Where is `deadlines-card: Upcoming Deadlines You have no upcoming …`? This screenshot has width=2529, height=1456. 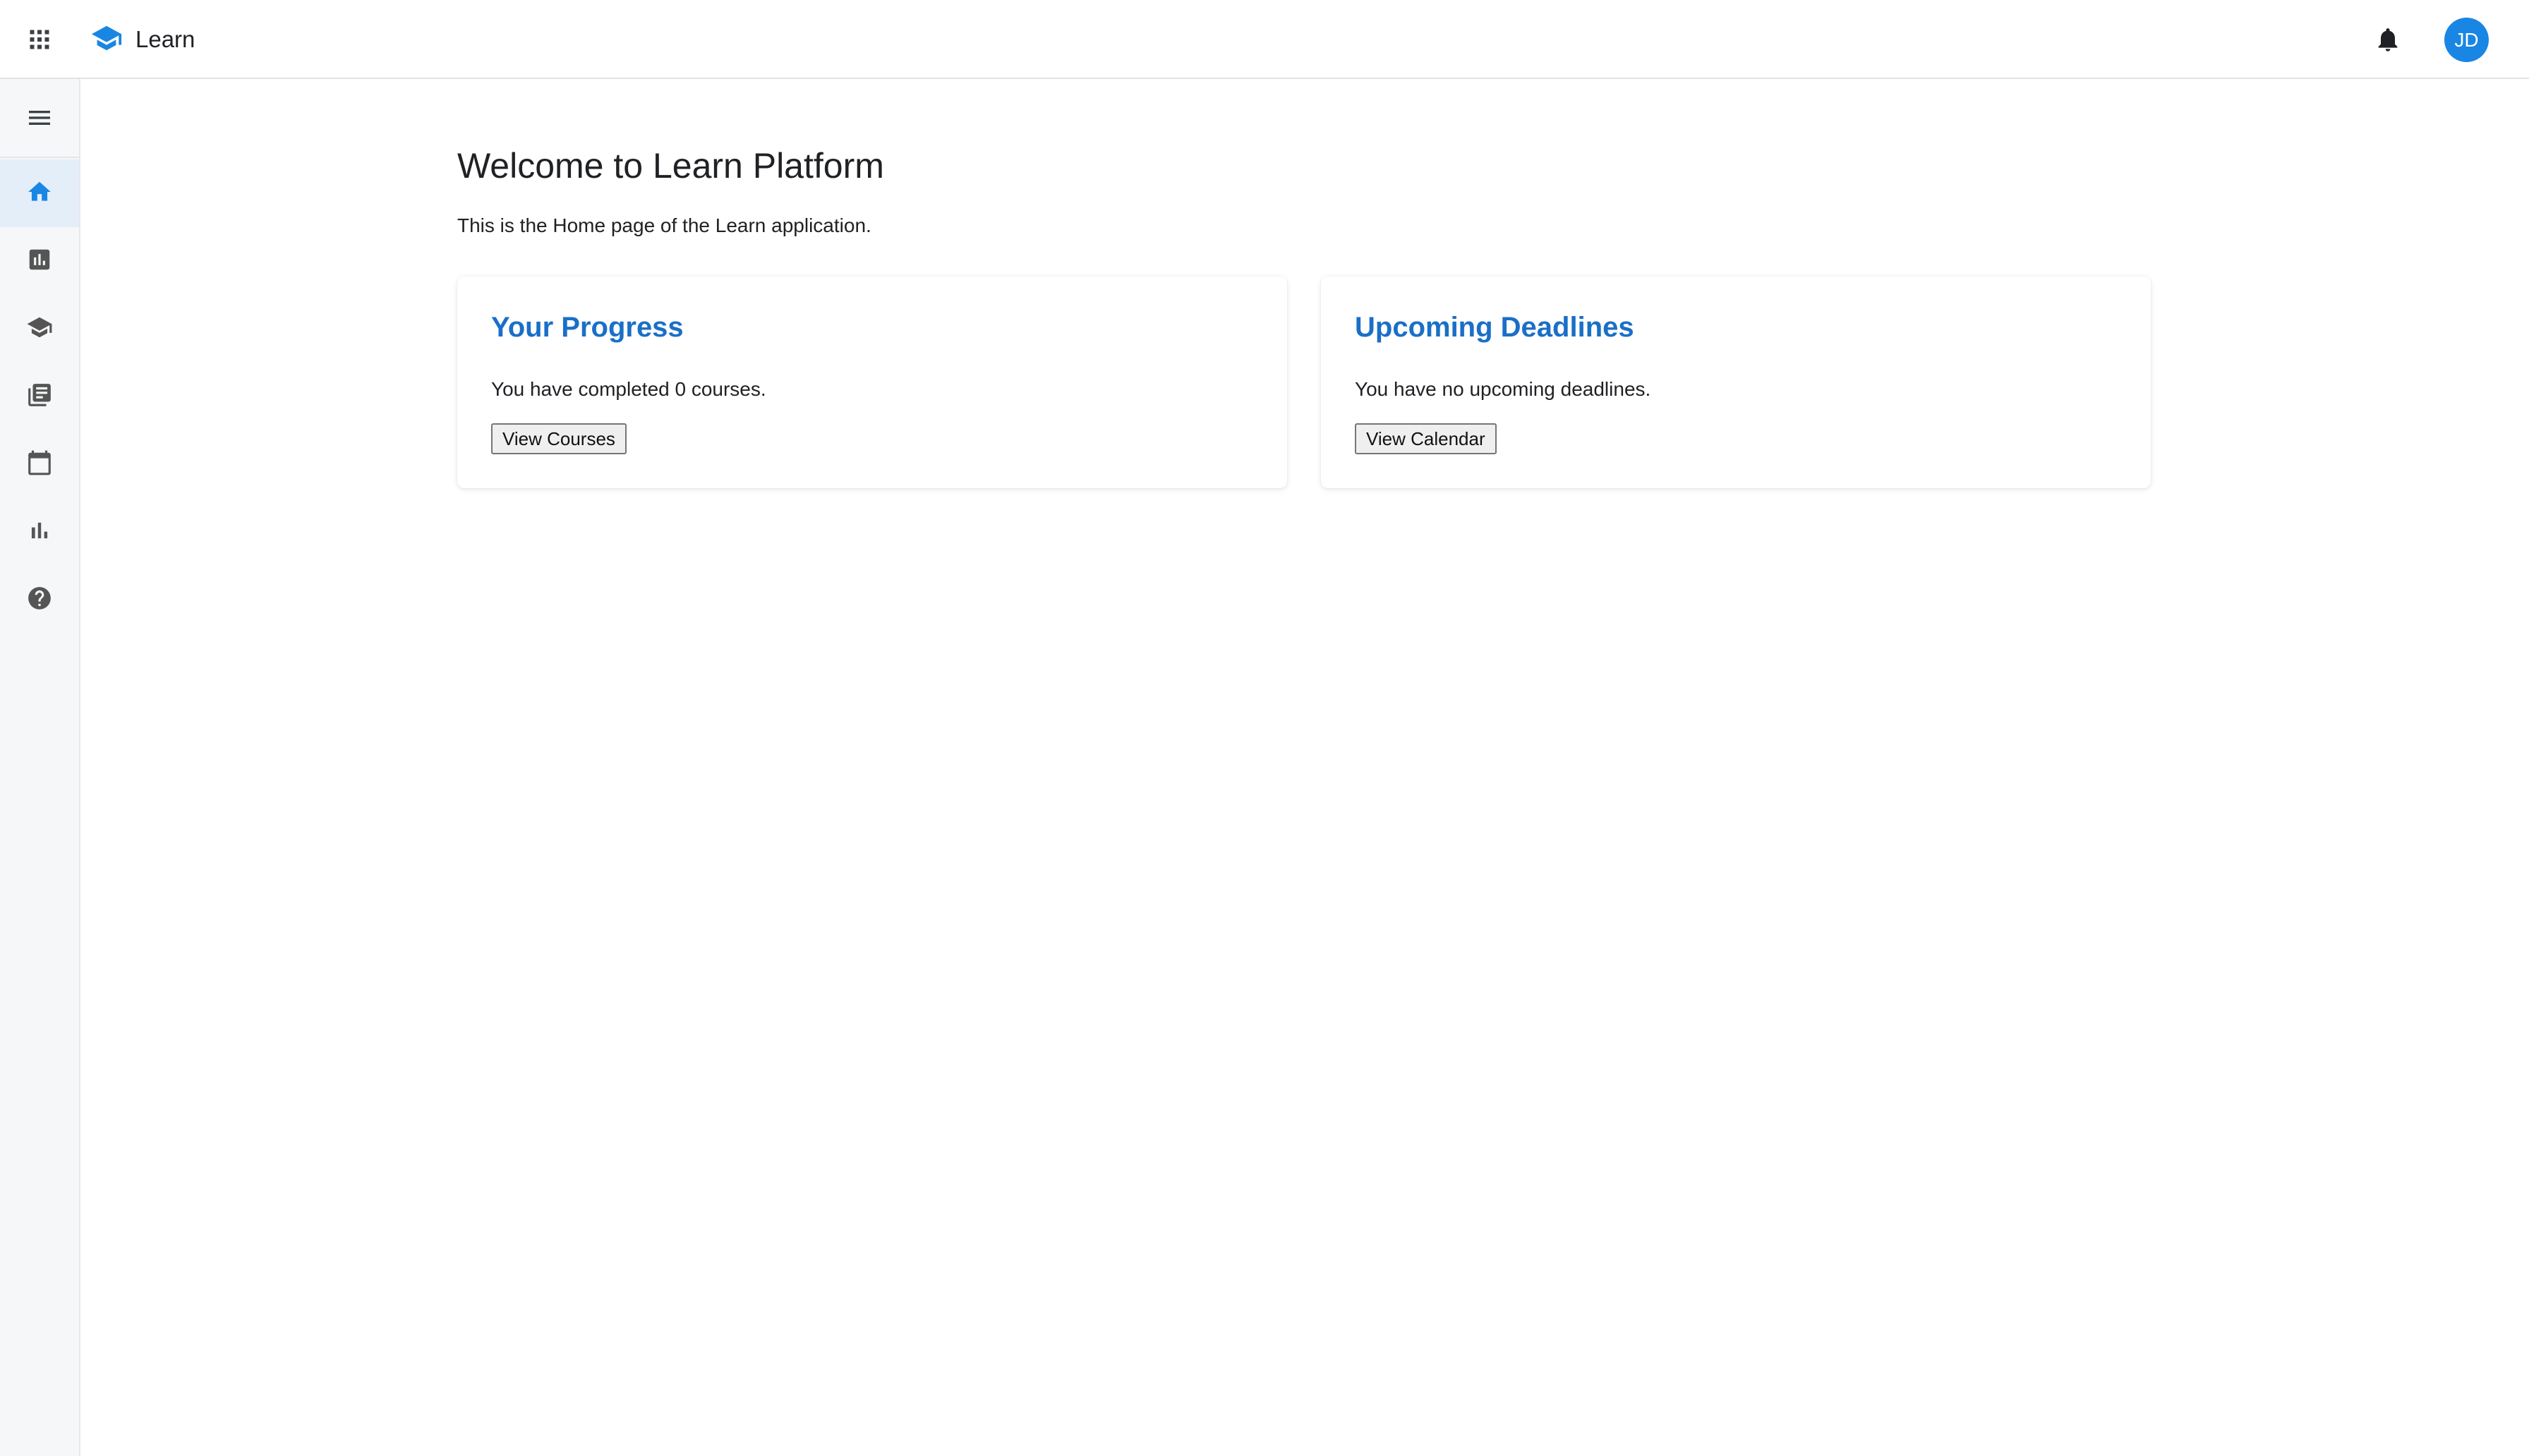
deadlines-card: Upcoming Deadlines You have no upcoming … is located at coordinates (1736, 383).